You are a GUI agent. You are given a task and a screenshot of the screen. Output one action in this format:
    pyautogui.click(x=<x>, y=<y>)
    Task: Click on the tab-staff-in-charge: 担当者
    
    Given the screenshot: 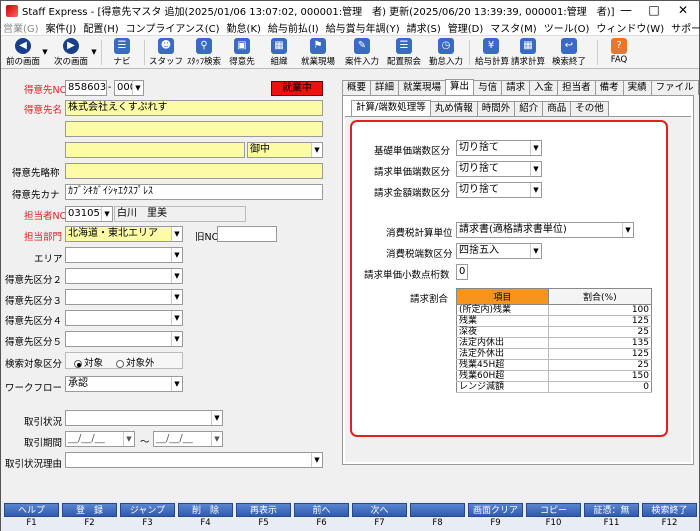 What is the action you would take?
    pyautogui.click(x=576, y=87)
    